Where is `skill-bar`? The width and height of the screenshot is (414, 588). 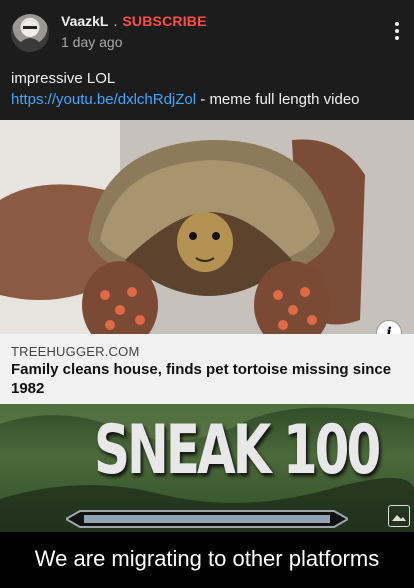
skill-bar is located at coordinates (207, 519).